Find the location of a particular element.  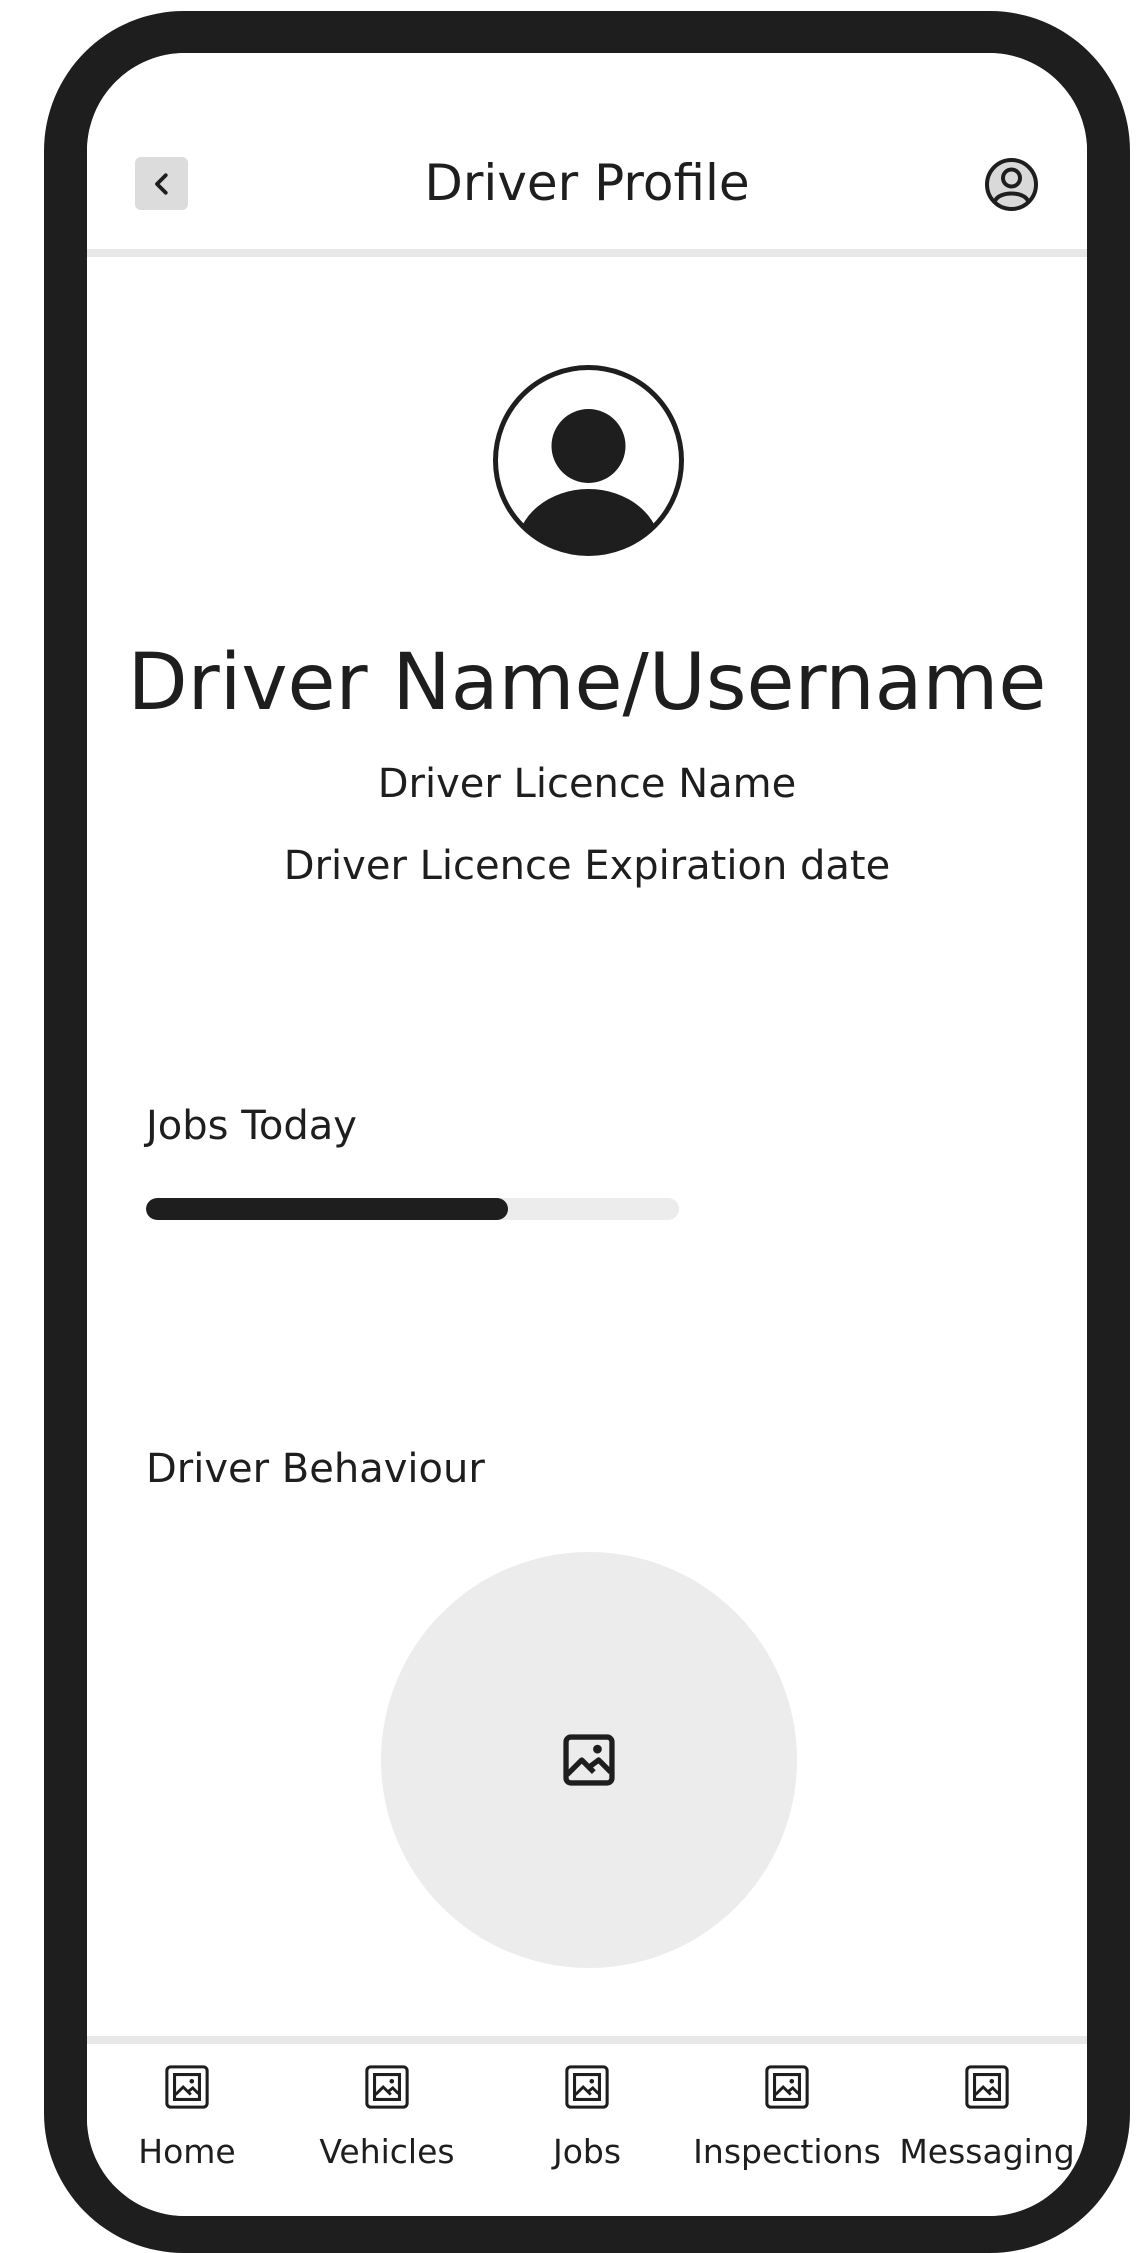

app-header: Driver Profile is located at coordinates (587, 155).